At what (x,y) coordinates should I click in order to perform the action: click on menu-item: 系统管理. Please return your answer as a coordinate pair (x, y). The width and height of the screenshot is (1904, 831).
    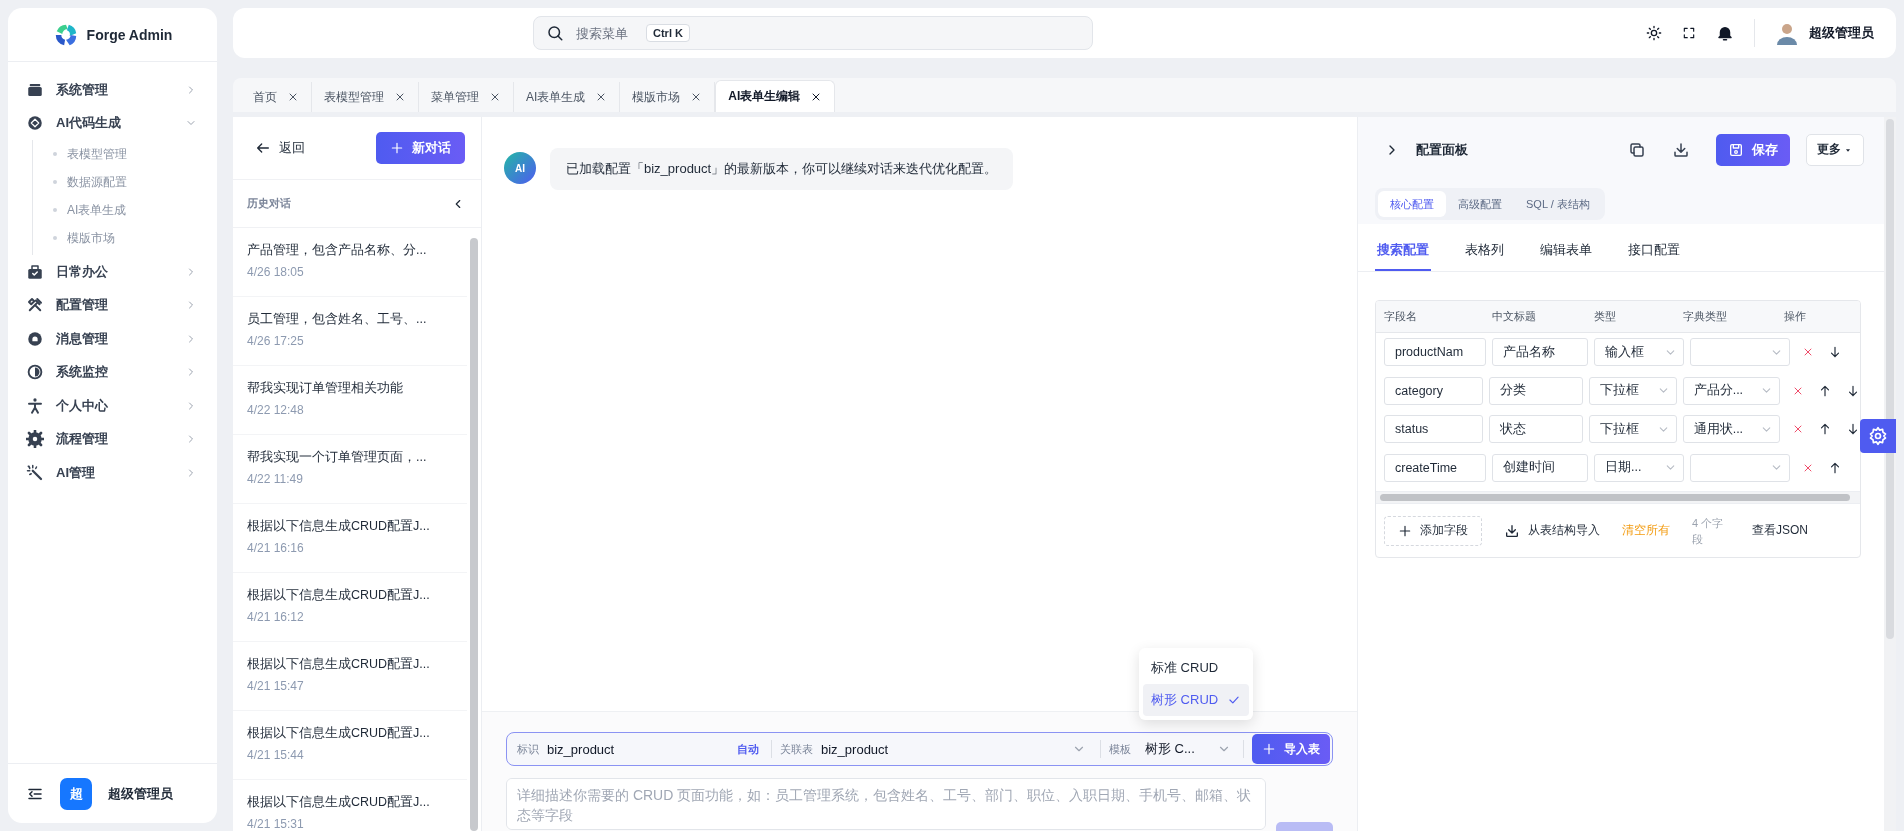
    Looking at the image, I should click on (112, 90).